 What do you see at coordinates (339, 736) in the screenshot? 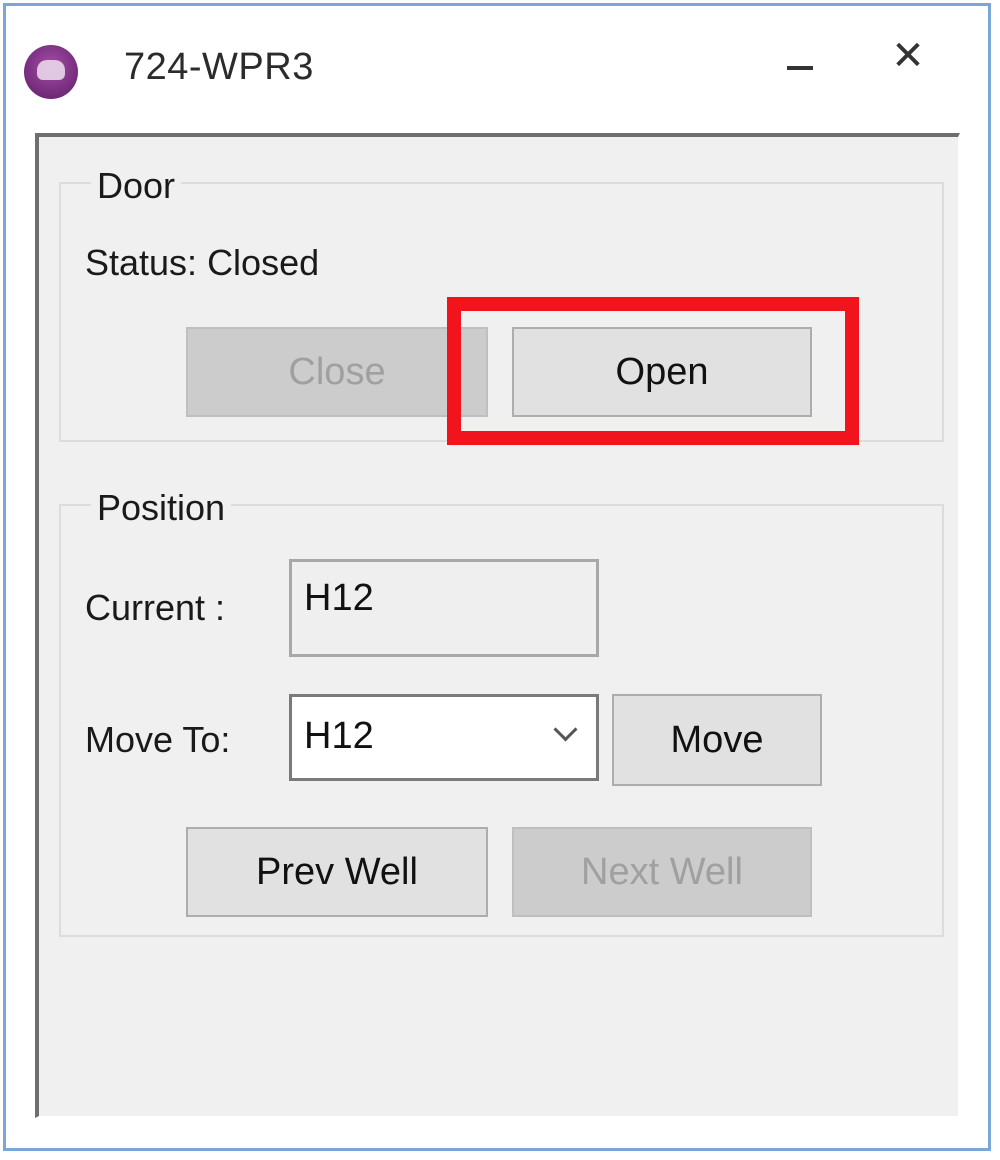
I see `move-to-selected-value: H12` at bounding box center [339, 736].